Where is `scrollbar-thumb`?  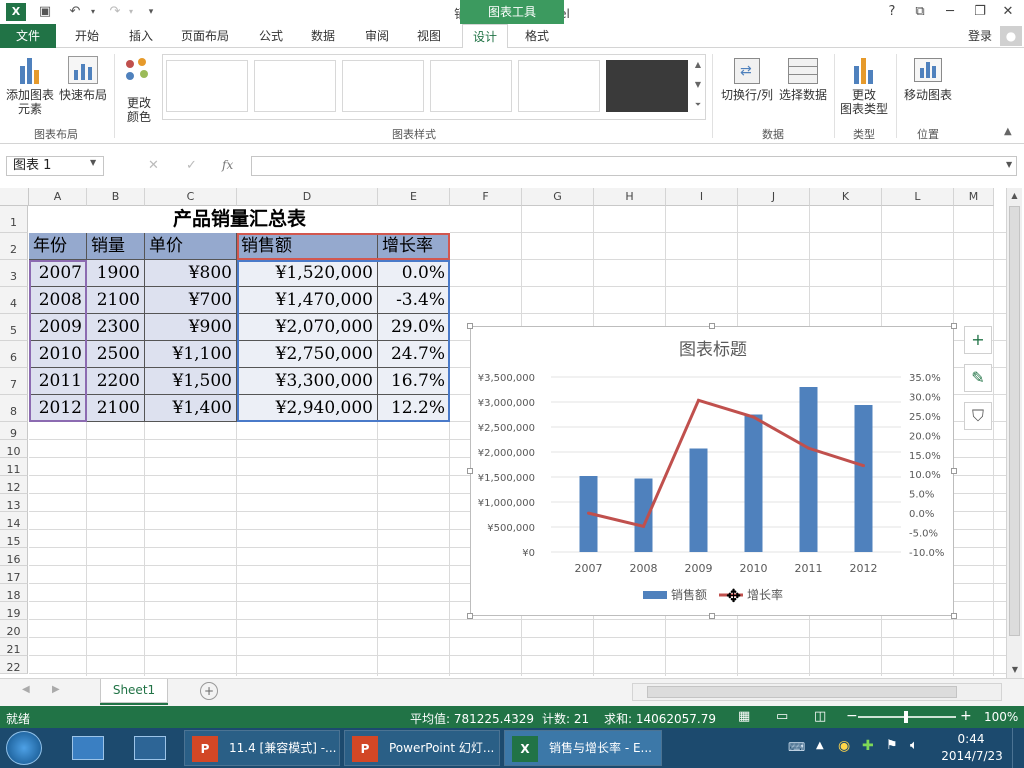 scrollbar-thumb is located at coordinates (1014, 421).